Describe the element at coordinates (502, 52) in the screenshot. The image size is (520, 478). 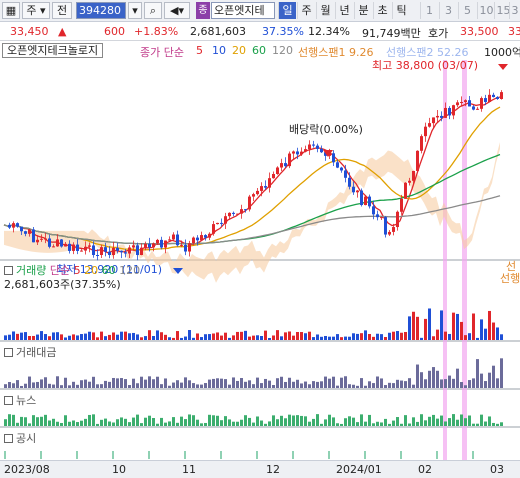
I see `unit-label: 1000억` at that location.